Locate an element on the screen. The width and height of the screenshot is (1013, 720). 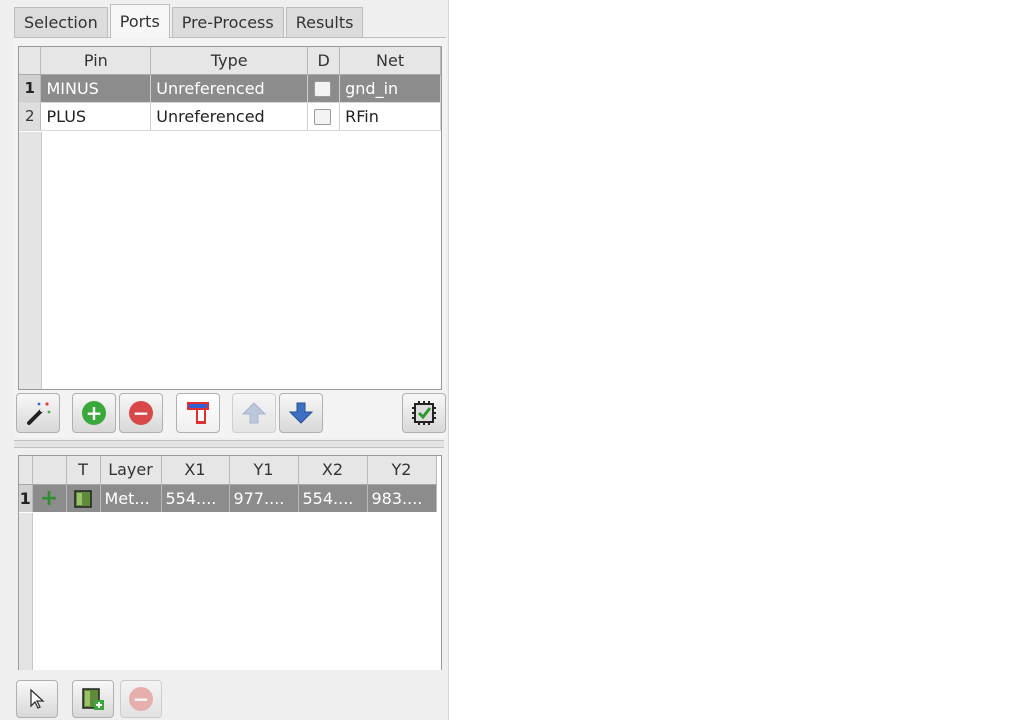
move-up-button is located at coordinates (254, 413).